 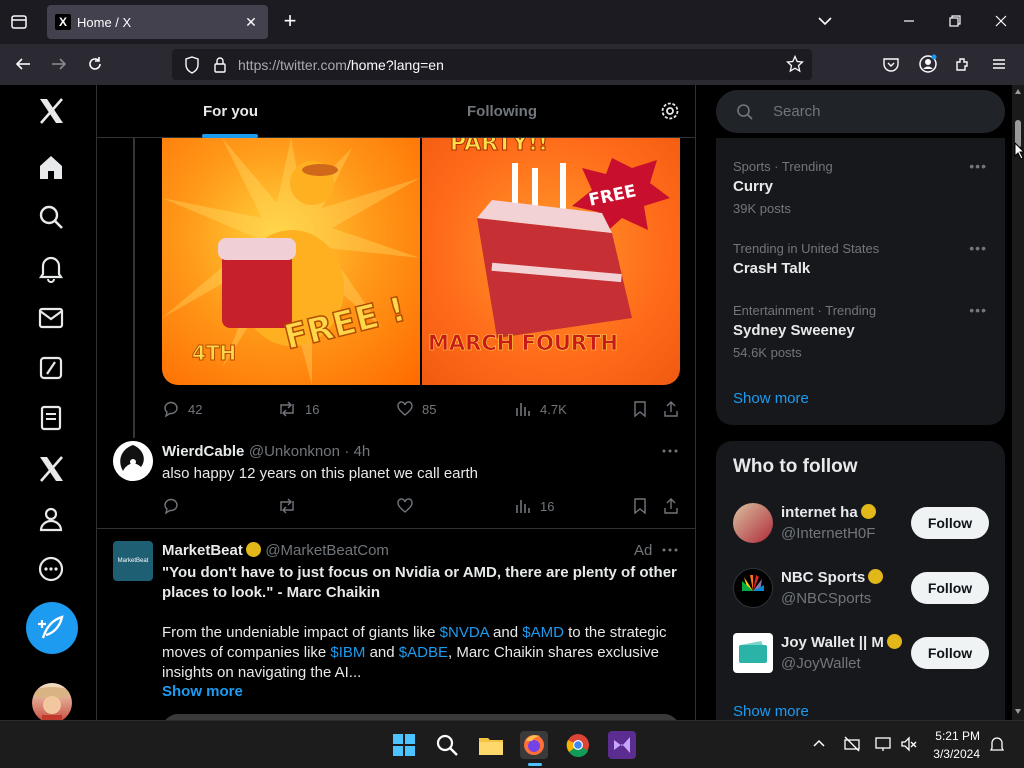 What do you see at coordinates (133, 561) in the screenshot?
I see `tweet-avatar-marketbeat: MarketBeat` at bounding box center [133, 561].